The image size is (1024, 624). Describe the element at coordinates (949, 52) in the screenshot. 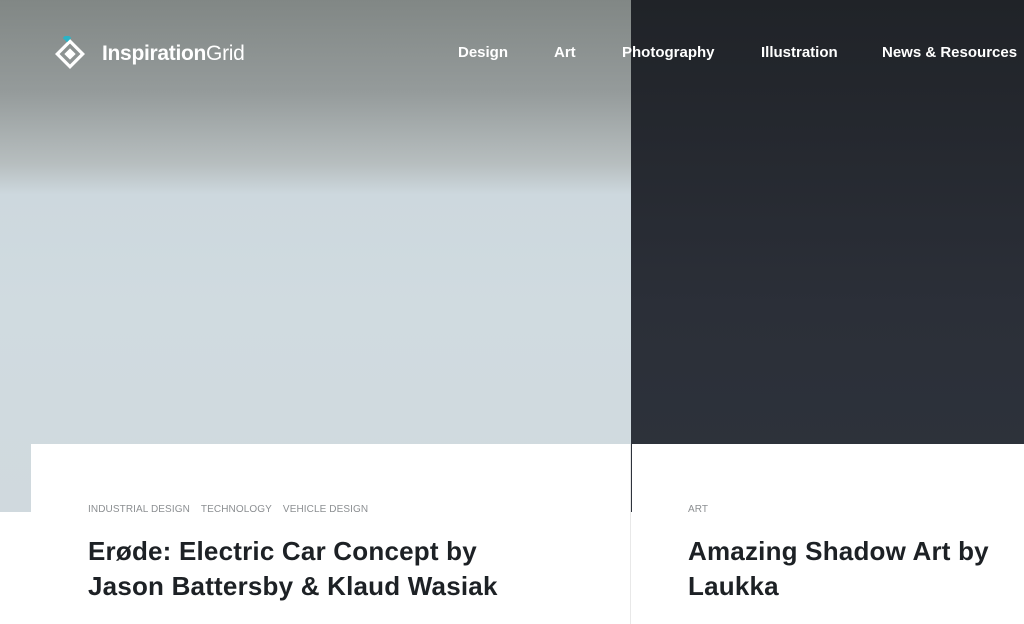

I see `nav-item-news-resources: News & Resources` at that location.